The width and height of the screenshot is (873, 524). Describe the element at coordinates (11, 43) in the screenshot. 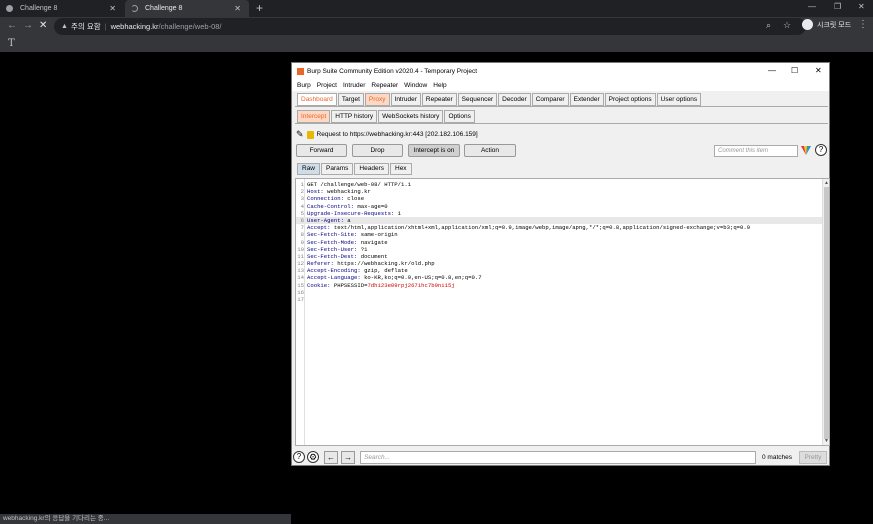

I see `bookmark-item: T` at that location.